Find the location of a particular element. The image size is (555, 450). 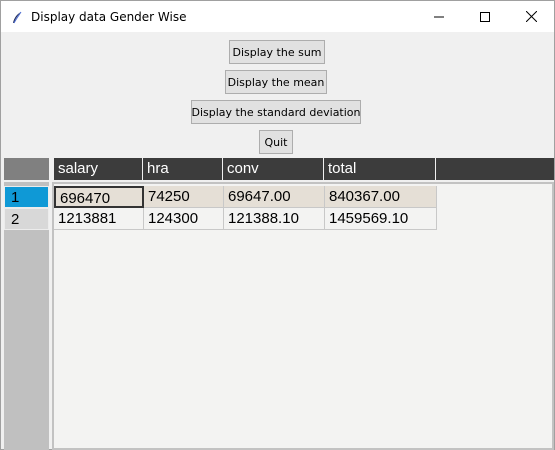

table-cell: 1213881 is located at coordinates (99, 219).